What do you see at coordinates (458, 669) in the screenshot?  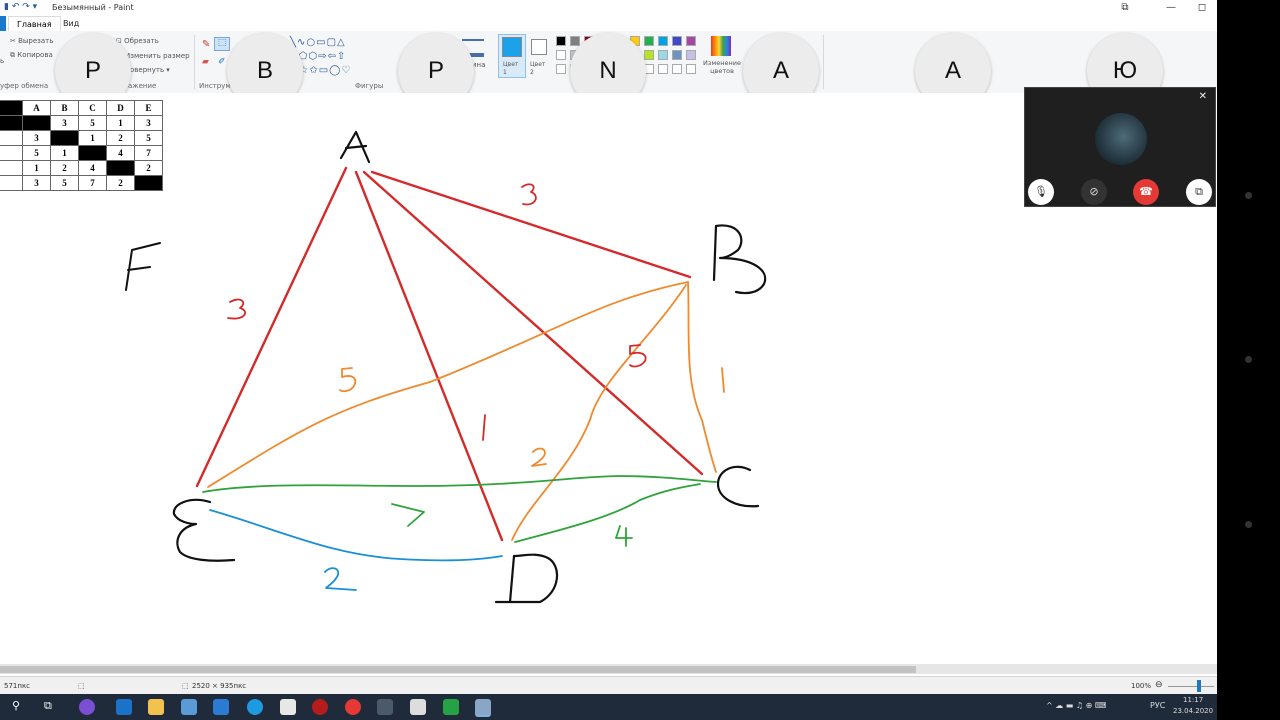 I see `scrollbar-thumb` at bounding box center [458, 669].